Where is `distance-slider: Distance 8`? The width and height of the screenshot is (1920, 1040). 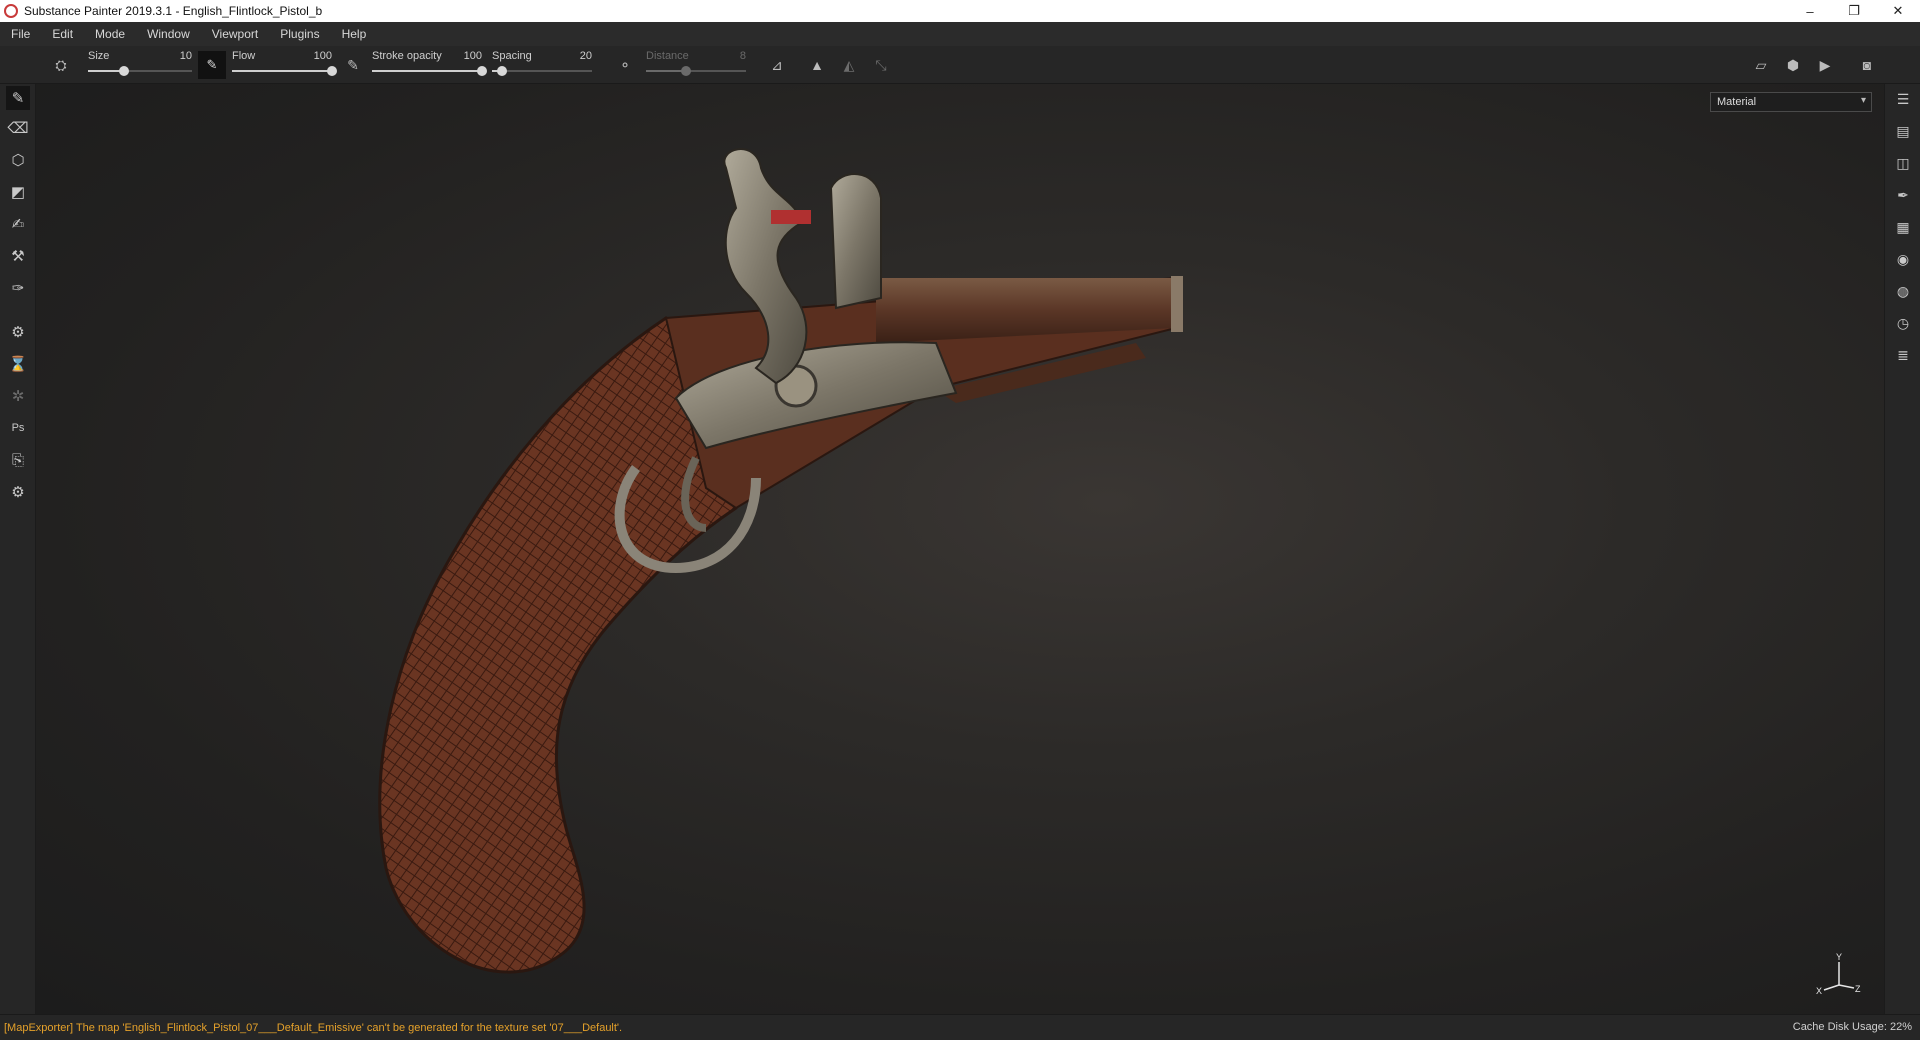
distance-slider: Distance 8 is located at coordinates (696, 65).